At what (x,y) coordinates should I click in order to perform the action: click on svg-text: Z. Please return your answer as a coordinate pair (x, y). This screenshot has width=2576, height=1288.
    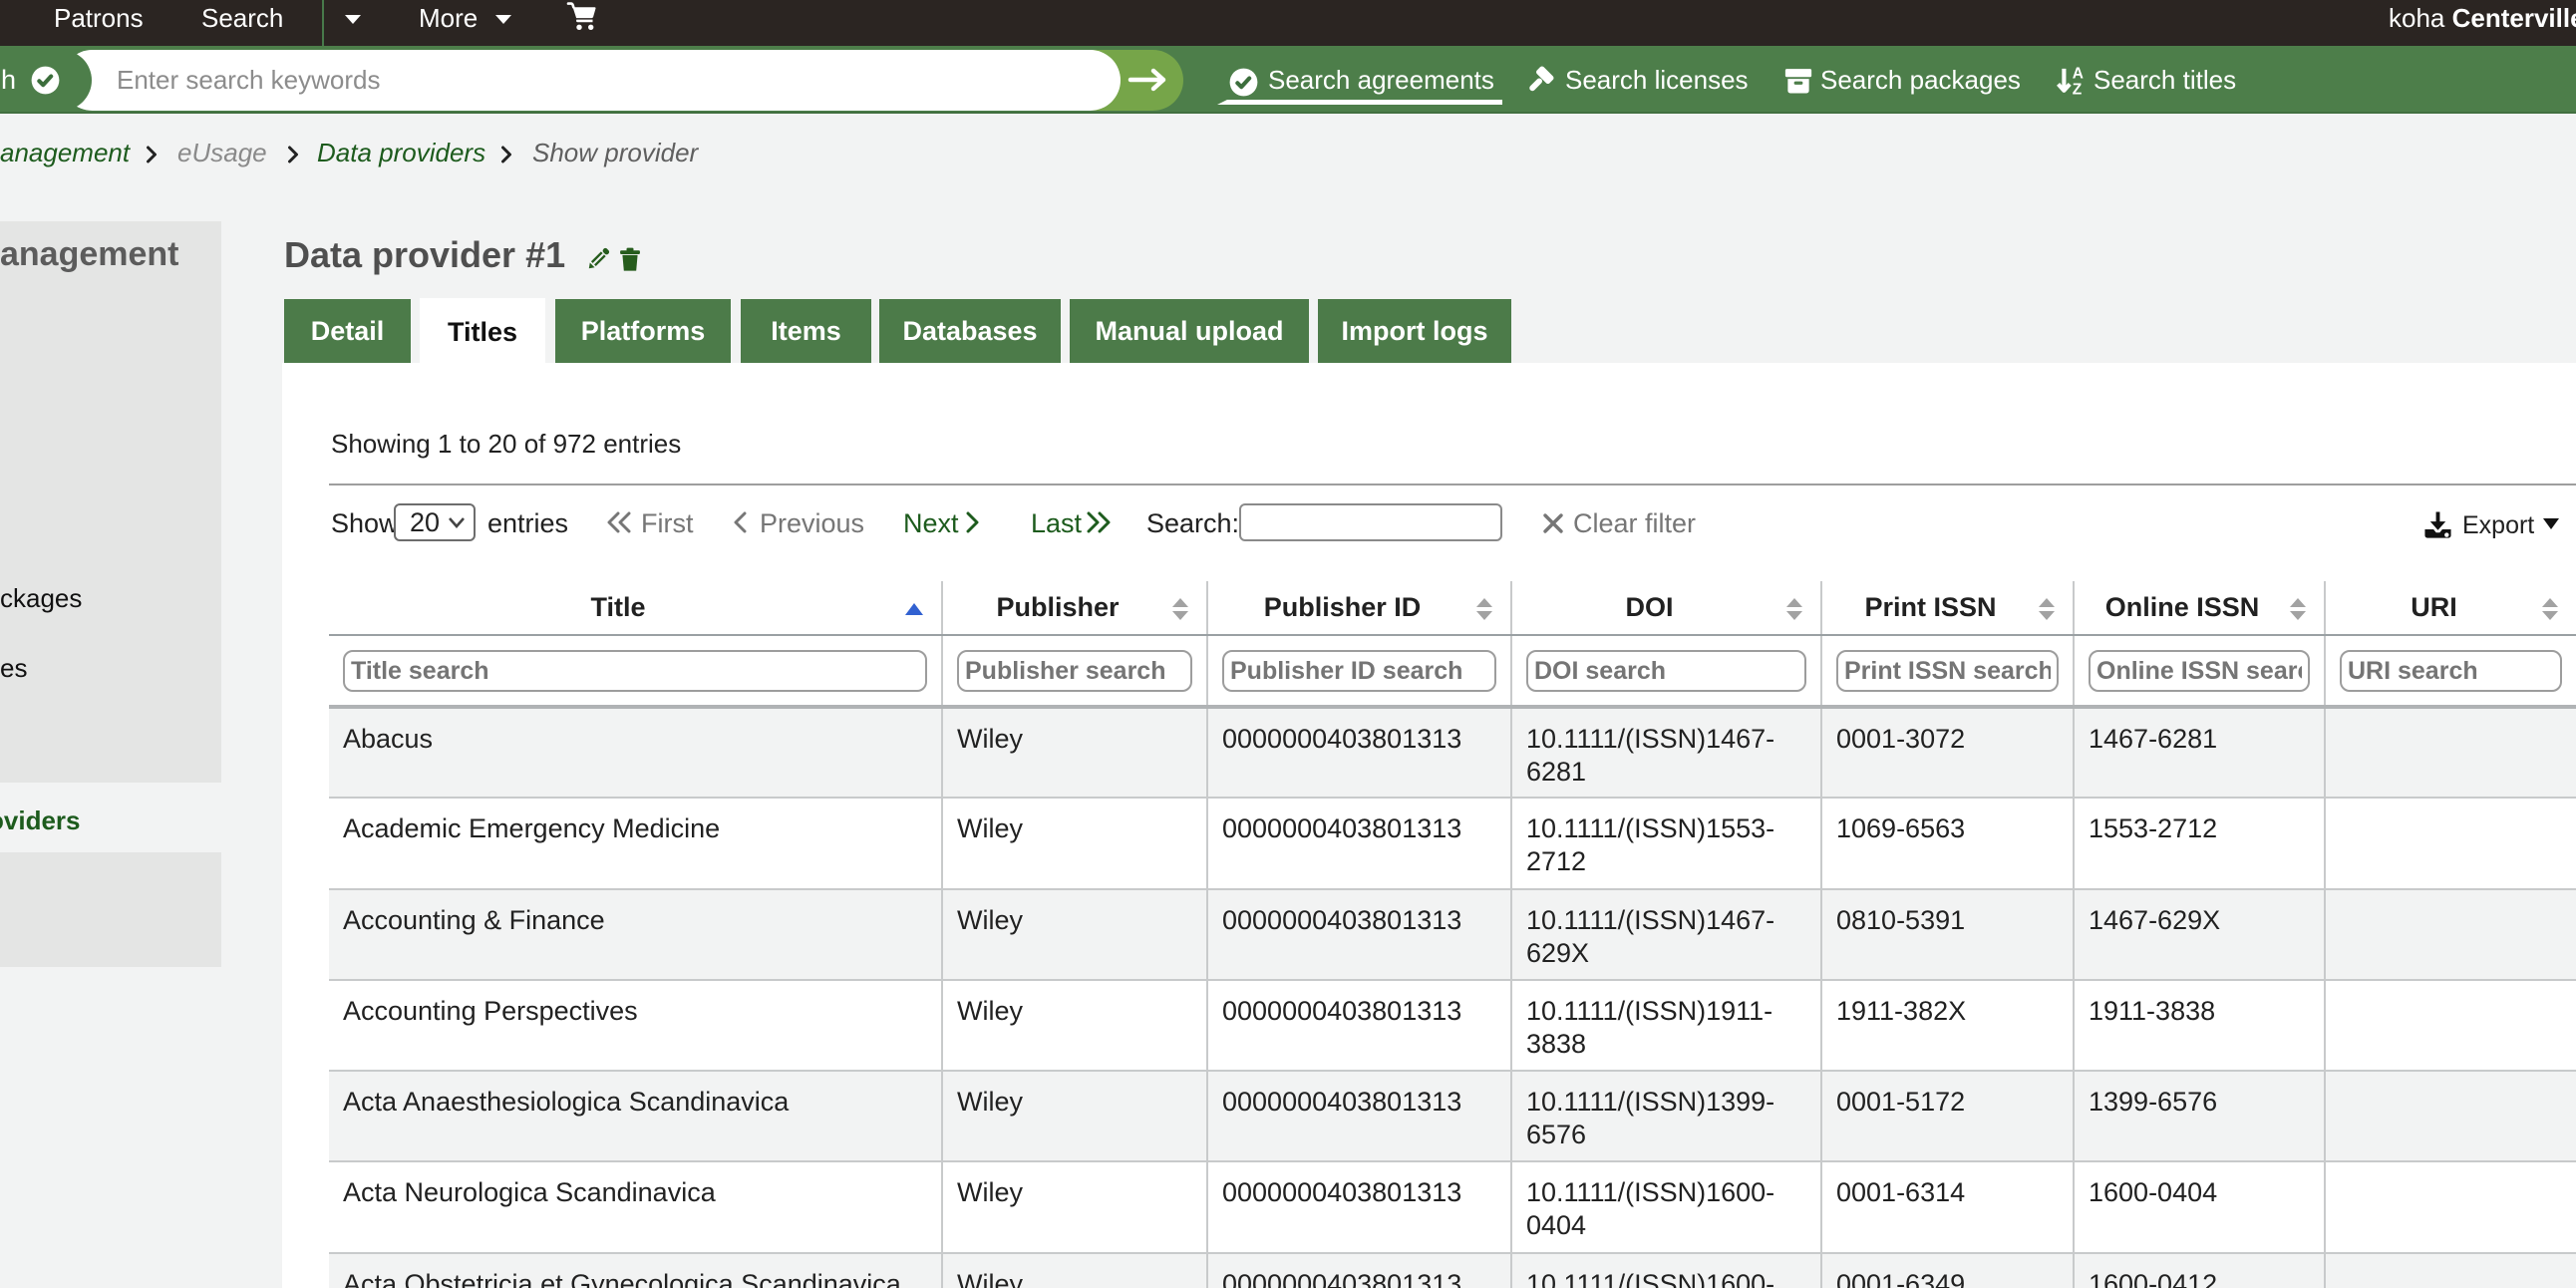
    Looking at the image, I should click on (2078, 89).